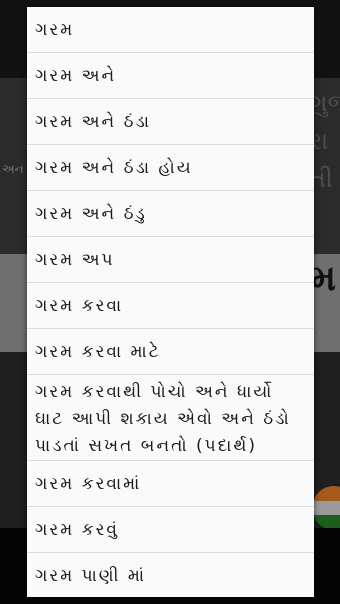 The width and height of the screenshot is (340, 604). What do you see at coordinates (325, 141) in the screenshot?
I see `background-gujarati-artwork: ગુજ રા તી` at bounding box center [325, 141].